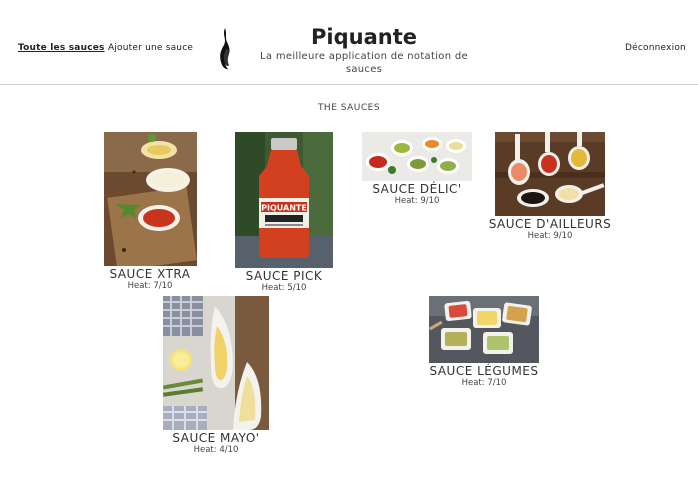 The image size is (698, 503). I want to click on sauce-card: SAUCE LÉGUMES Heat: 7/10, so click(484, 342).